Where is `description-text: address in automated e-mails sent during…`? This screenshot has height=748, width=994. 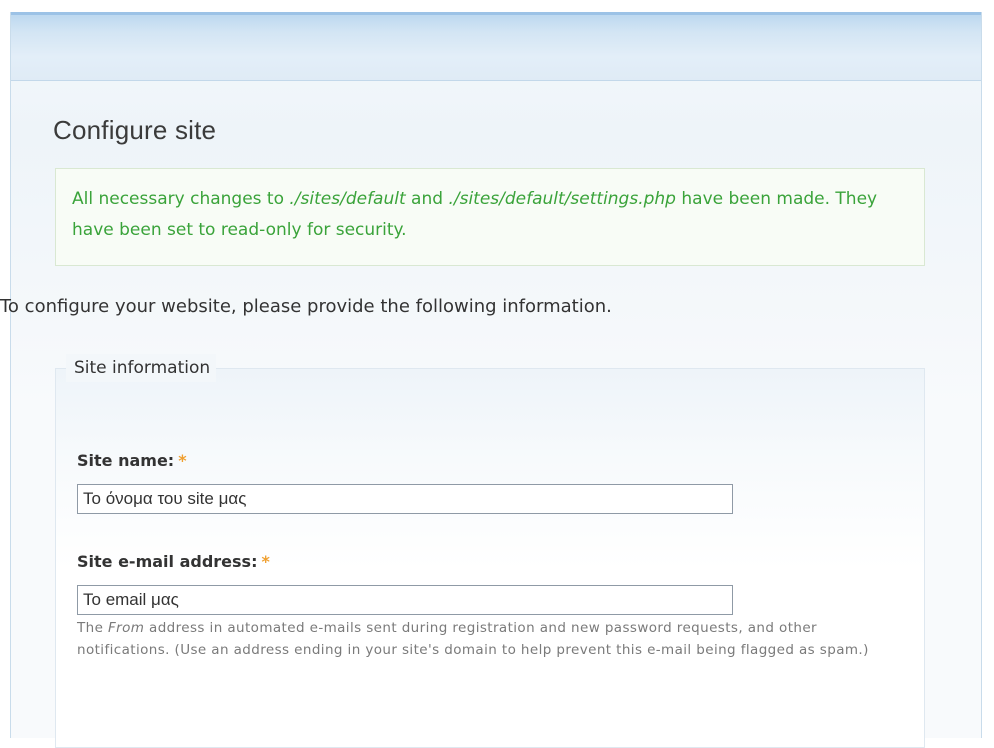
description-text: address in automated e-mails sent during… is located at coordinates (473, 639).